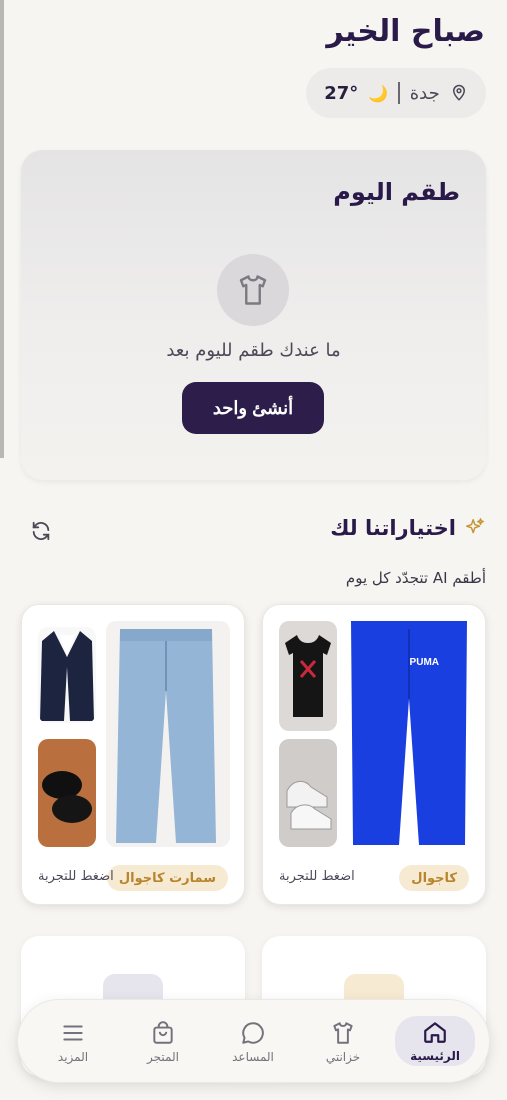 The width and height of the screenshot is (507, 1100). What do you see at coordinates (434, 878) in the screenshot?
I see `style-tag: كاجوال` at bounding box center [434, 878].